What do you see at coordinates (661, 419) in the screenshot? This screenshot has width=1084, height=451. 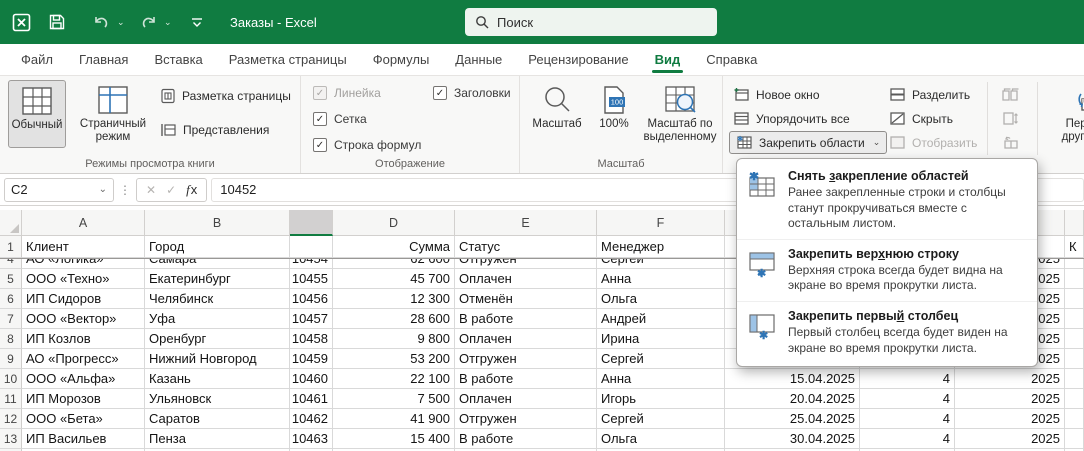 I see `cell-F12: Сергей` at bounding box center [661, 419].